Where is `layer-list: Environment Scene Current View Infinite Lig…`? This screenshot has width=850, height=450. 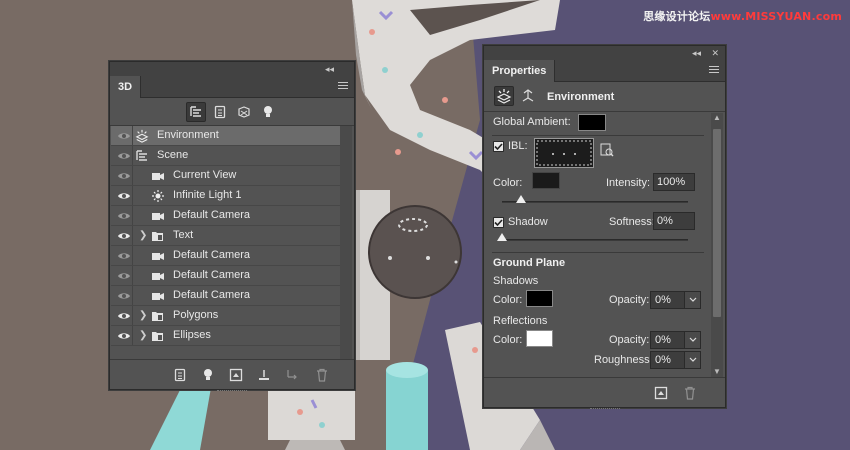 layer-list: Environment Scene Current View Infinite Lig… is located at coordinates (225, 236).